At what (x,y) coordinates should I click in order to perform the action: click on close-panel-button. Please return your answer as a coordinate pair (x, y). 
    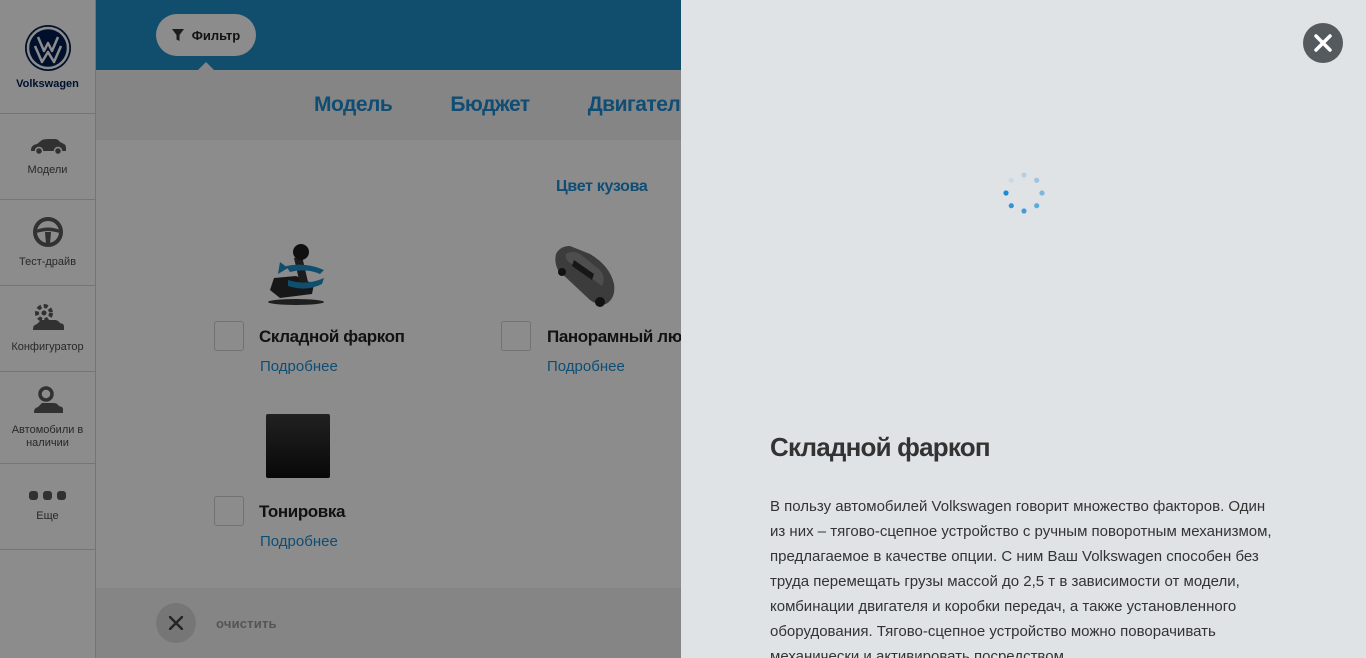
    Looking at the image, I should click on (1323, 43).